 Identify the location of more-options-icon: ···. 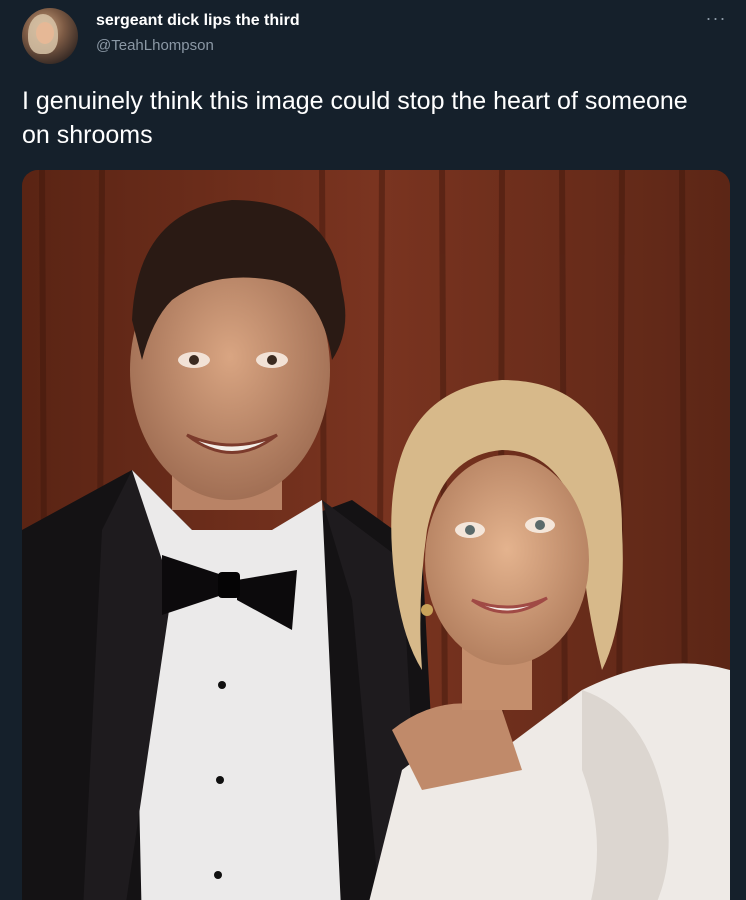
(716, 18).